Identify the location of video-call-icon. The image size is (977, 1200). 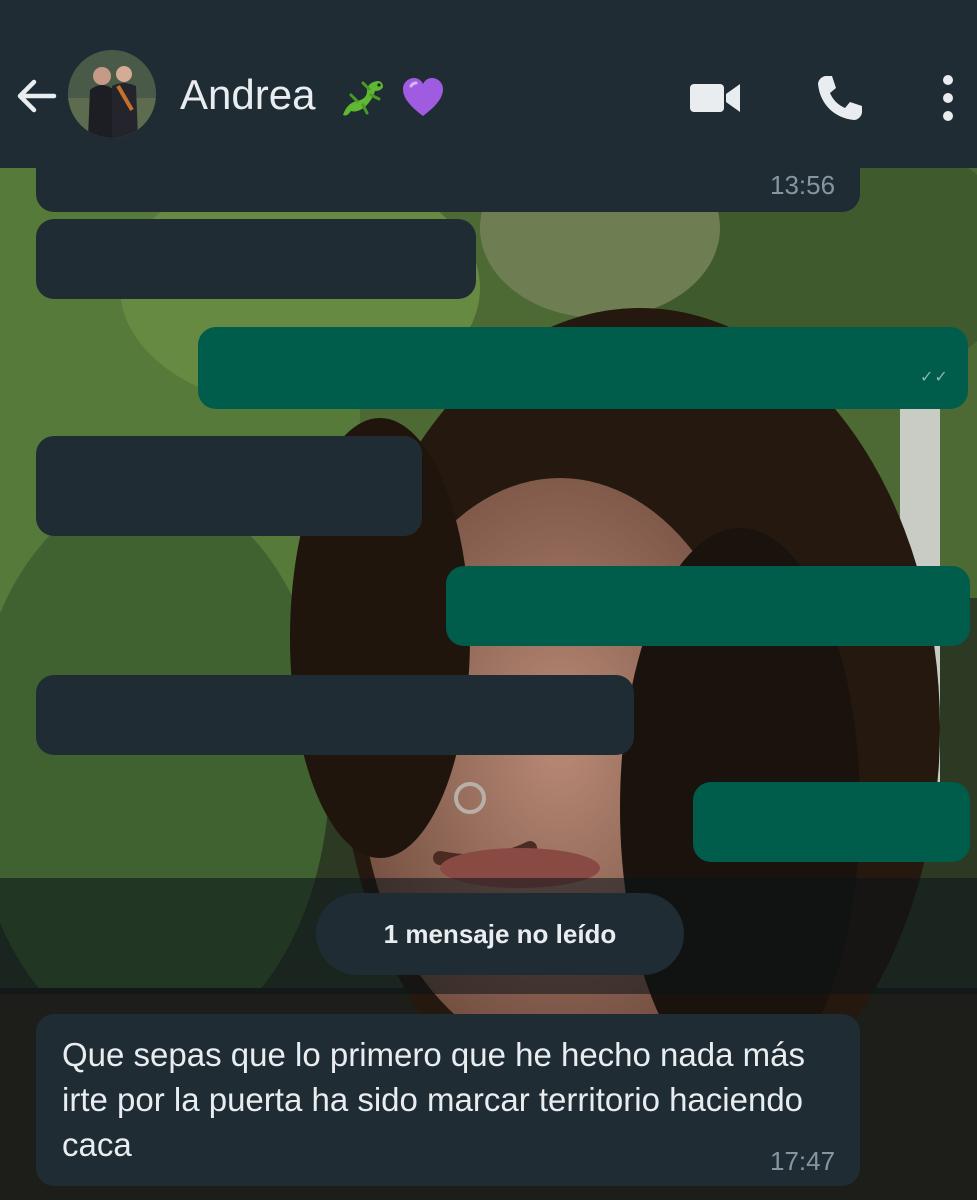
(716, 98).